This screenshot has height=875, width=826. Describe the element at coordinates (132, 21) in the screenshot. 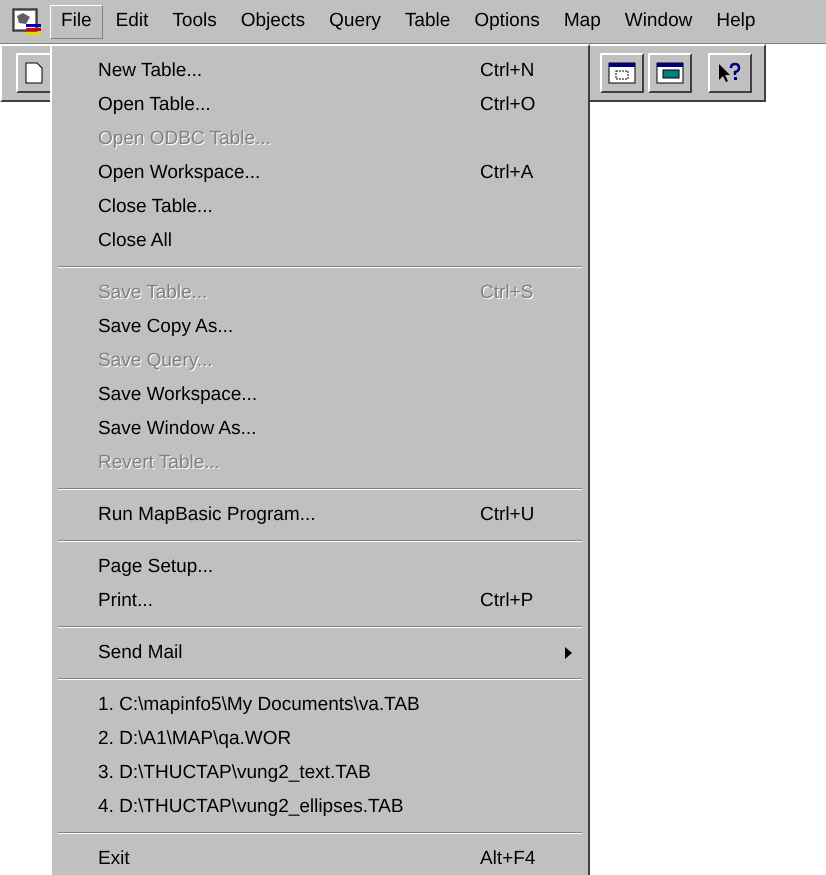

I see `menu-bar-item: Edit` at that location.